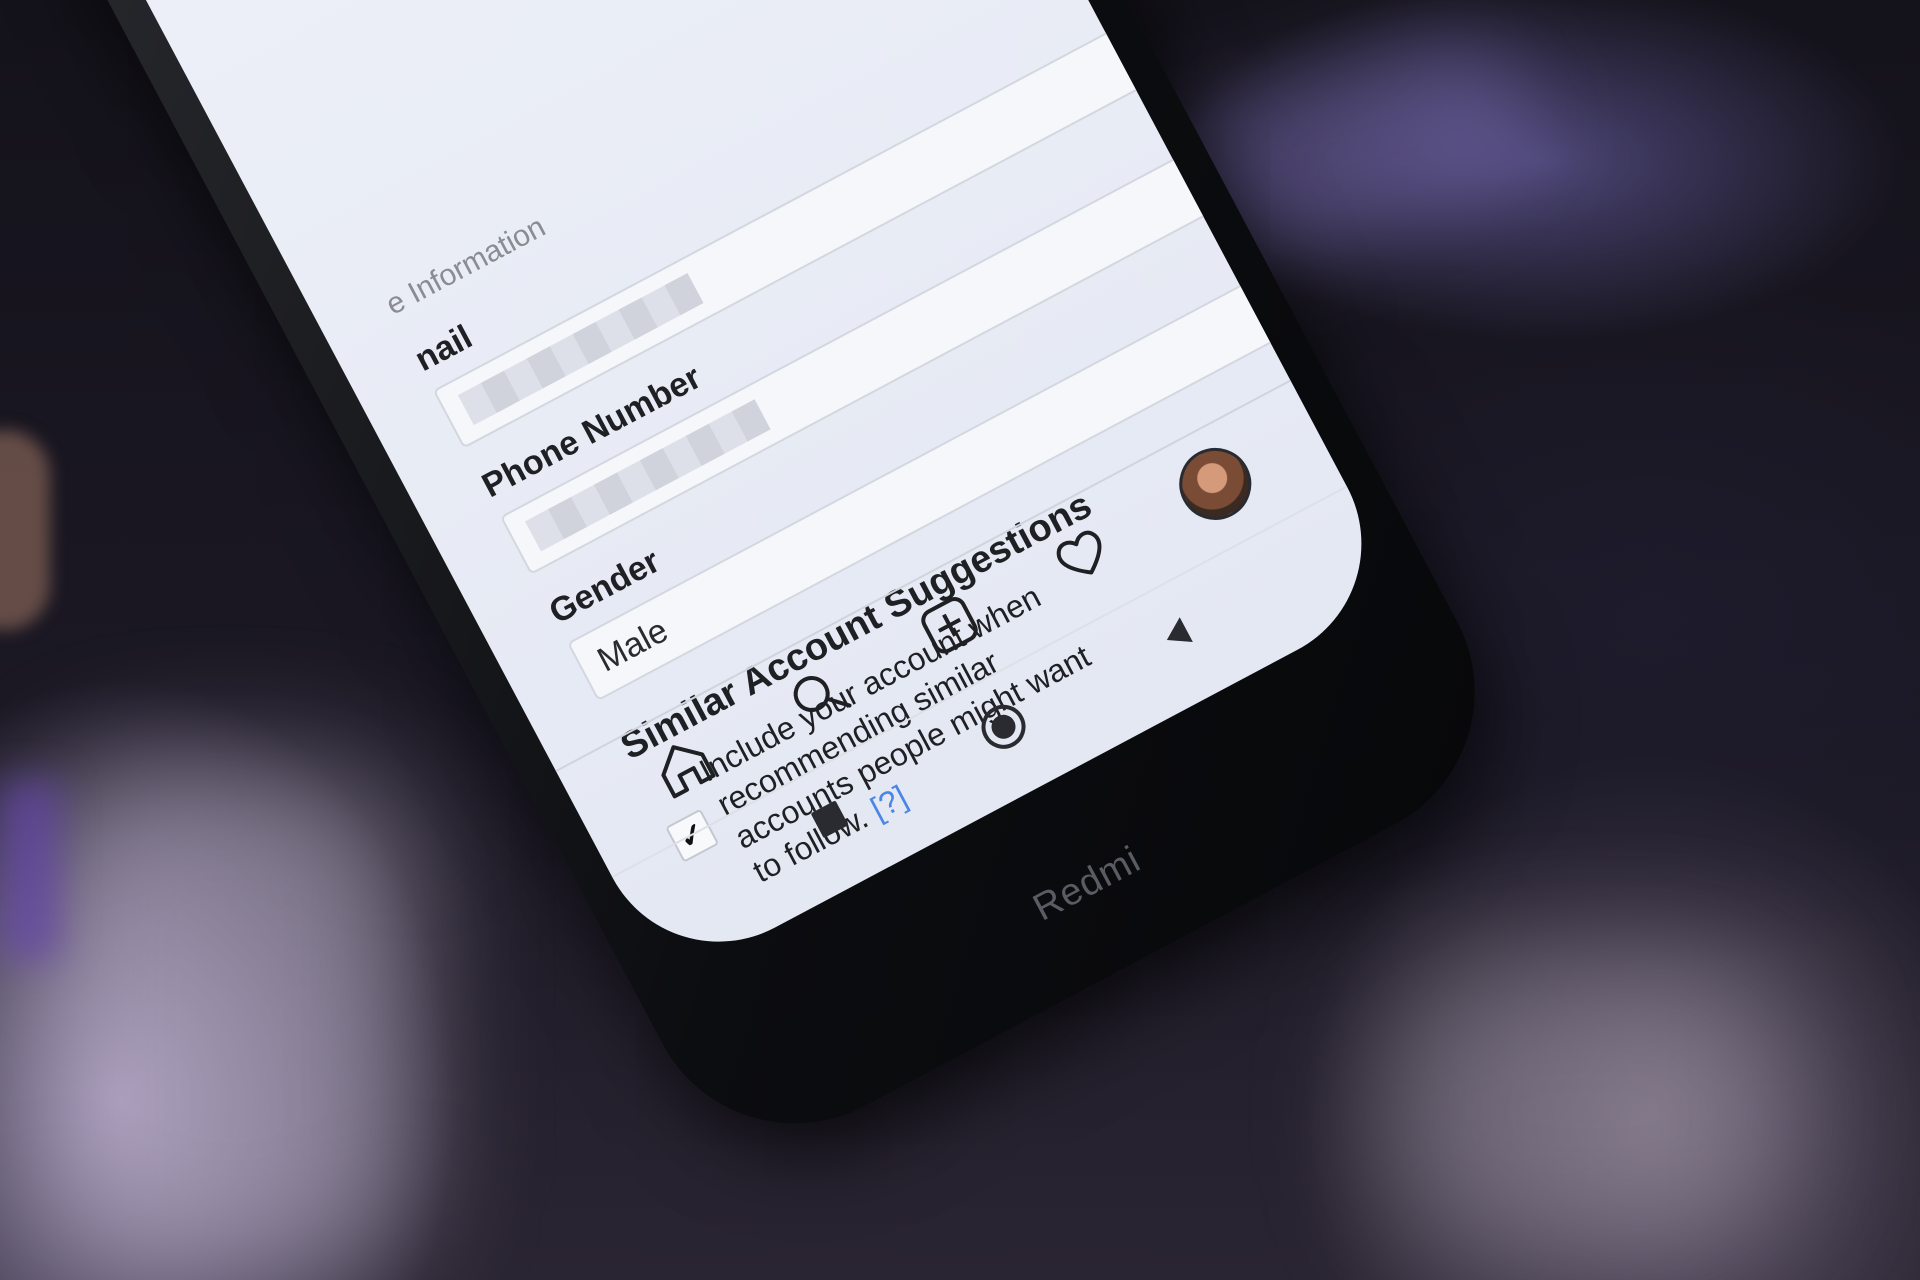 This screenshot has width=1920, height=1280. I want to click on home-icon, so click(683, 766).